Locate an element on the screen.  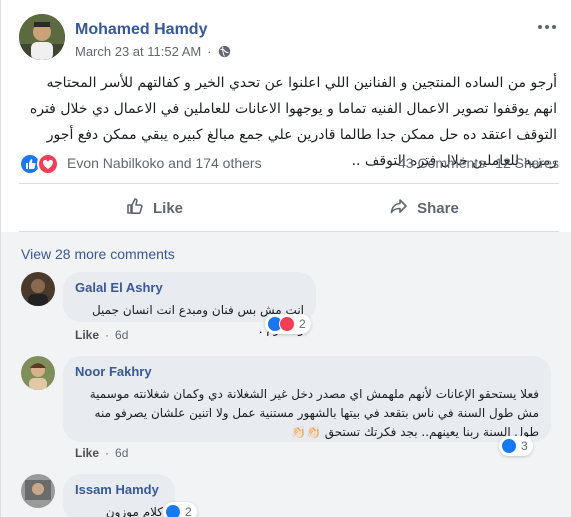
share-arrow-icon is located at coordinates (399, 208).